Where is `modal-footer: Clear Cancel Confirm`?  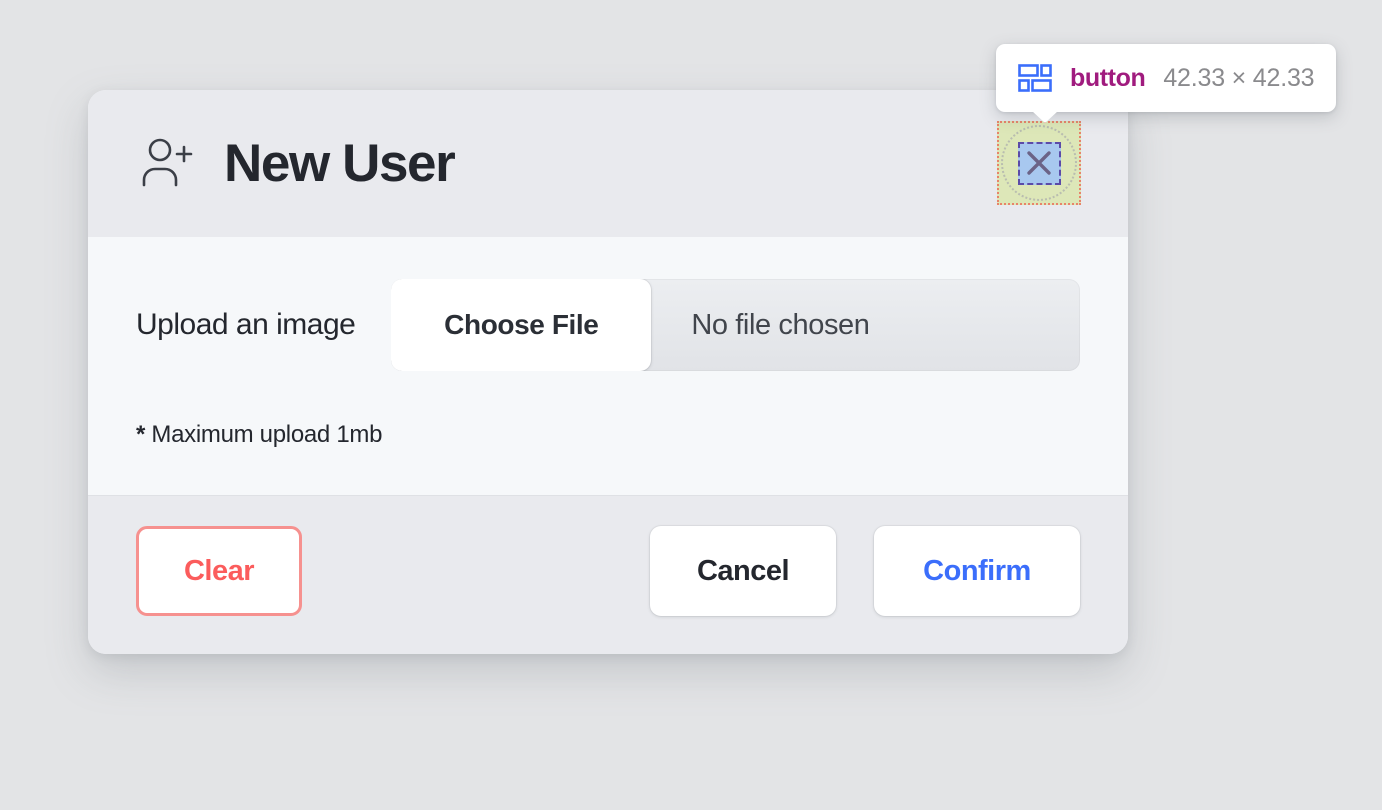
modal-footer: Clear Cancel Confirm is located at coordinates (608, 574).